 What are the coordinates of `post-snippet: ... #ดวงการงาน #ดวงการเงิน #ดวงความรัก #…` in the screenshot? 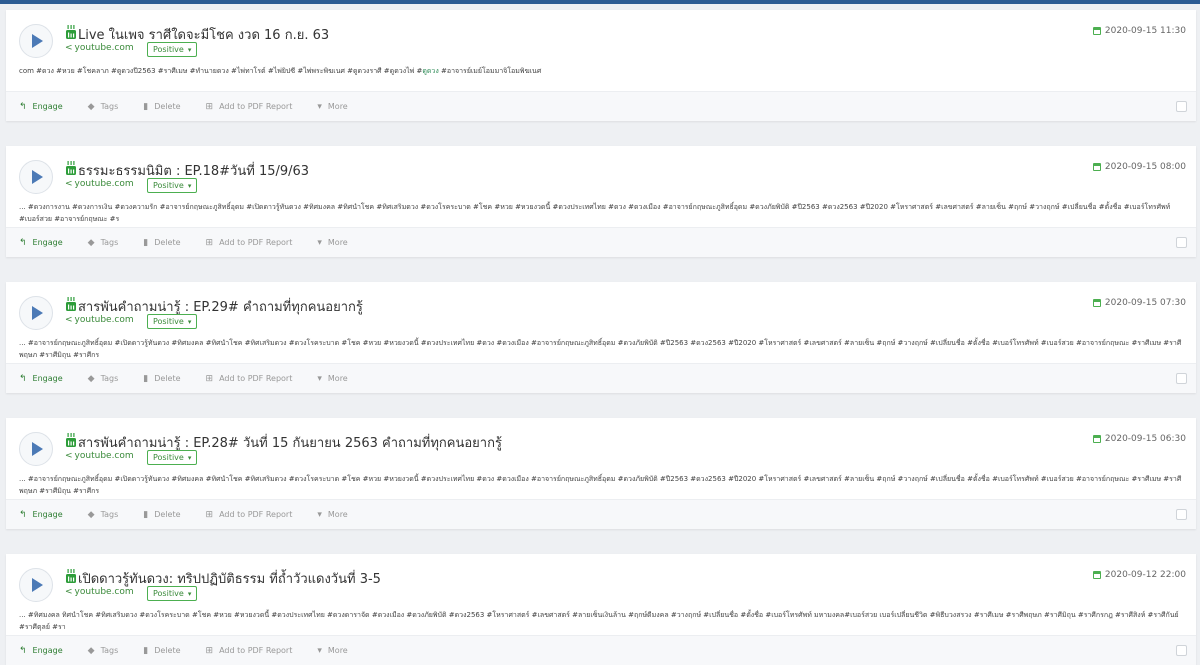 It's located at (602, 213).